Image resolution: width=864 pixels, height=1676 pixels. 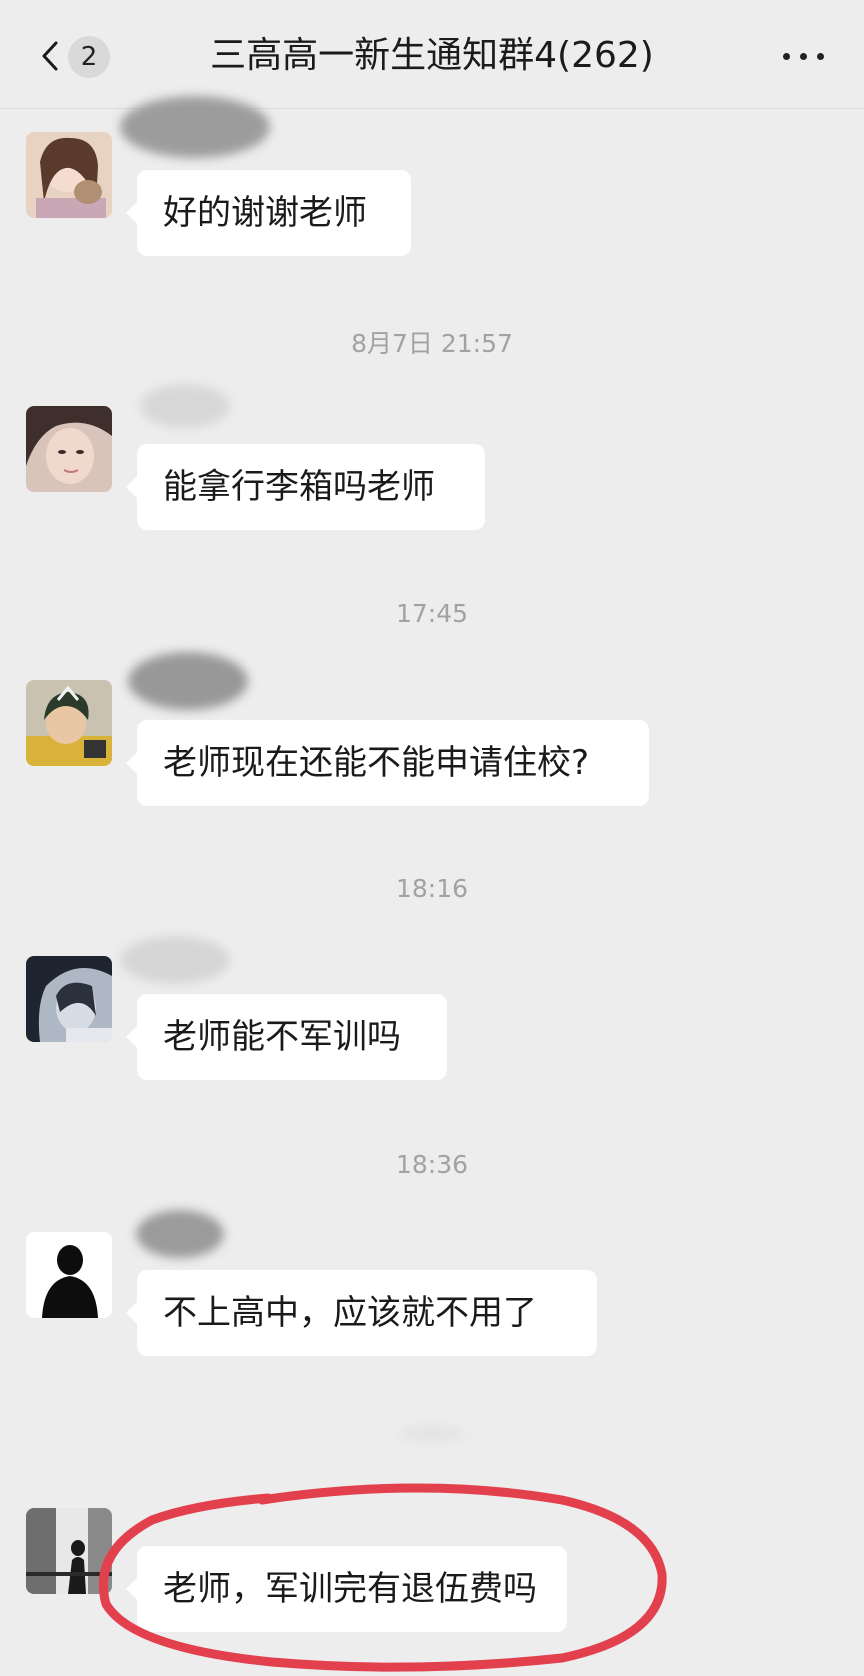 What do you see at coordinates (89, 57) in the screenshot?
I see `unread-badge: 2` at bounding box center [89, 57].